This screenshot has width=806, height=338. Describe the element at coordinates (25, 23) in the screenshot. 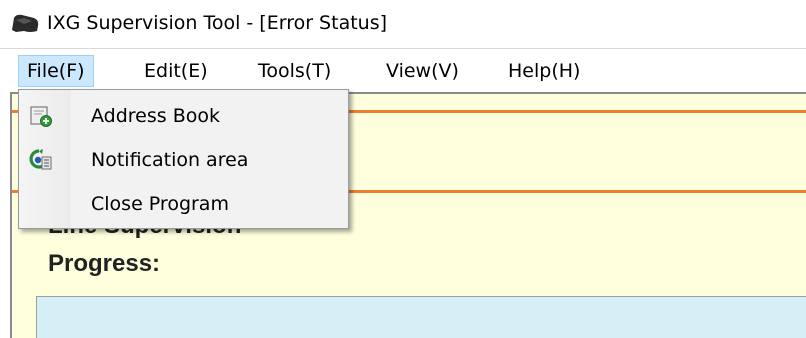

I see `app-logo-icon` at that location.